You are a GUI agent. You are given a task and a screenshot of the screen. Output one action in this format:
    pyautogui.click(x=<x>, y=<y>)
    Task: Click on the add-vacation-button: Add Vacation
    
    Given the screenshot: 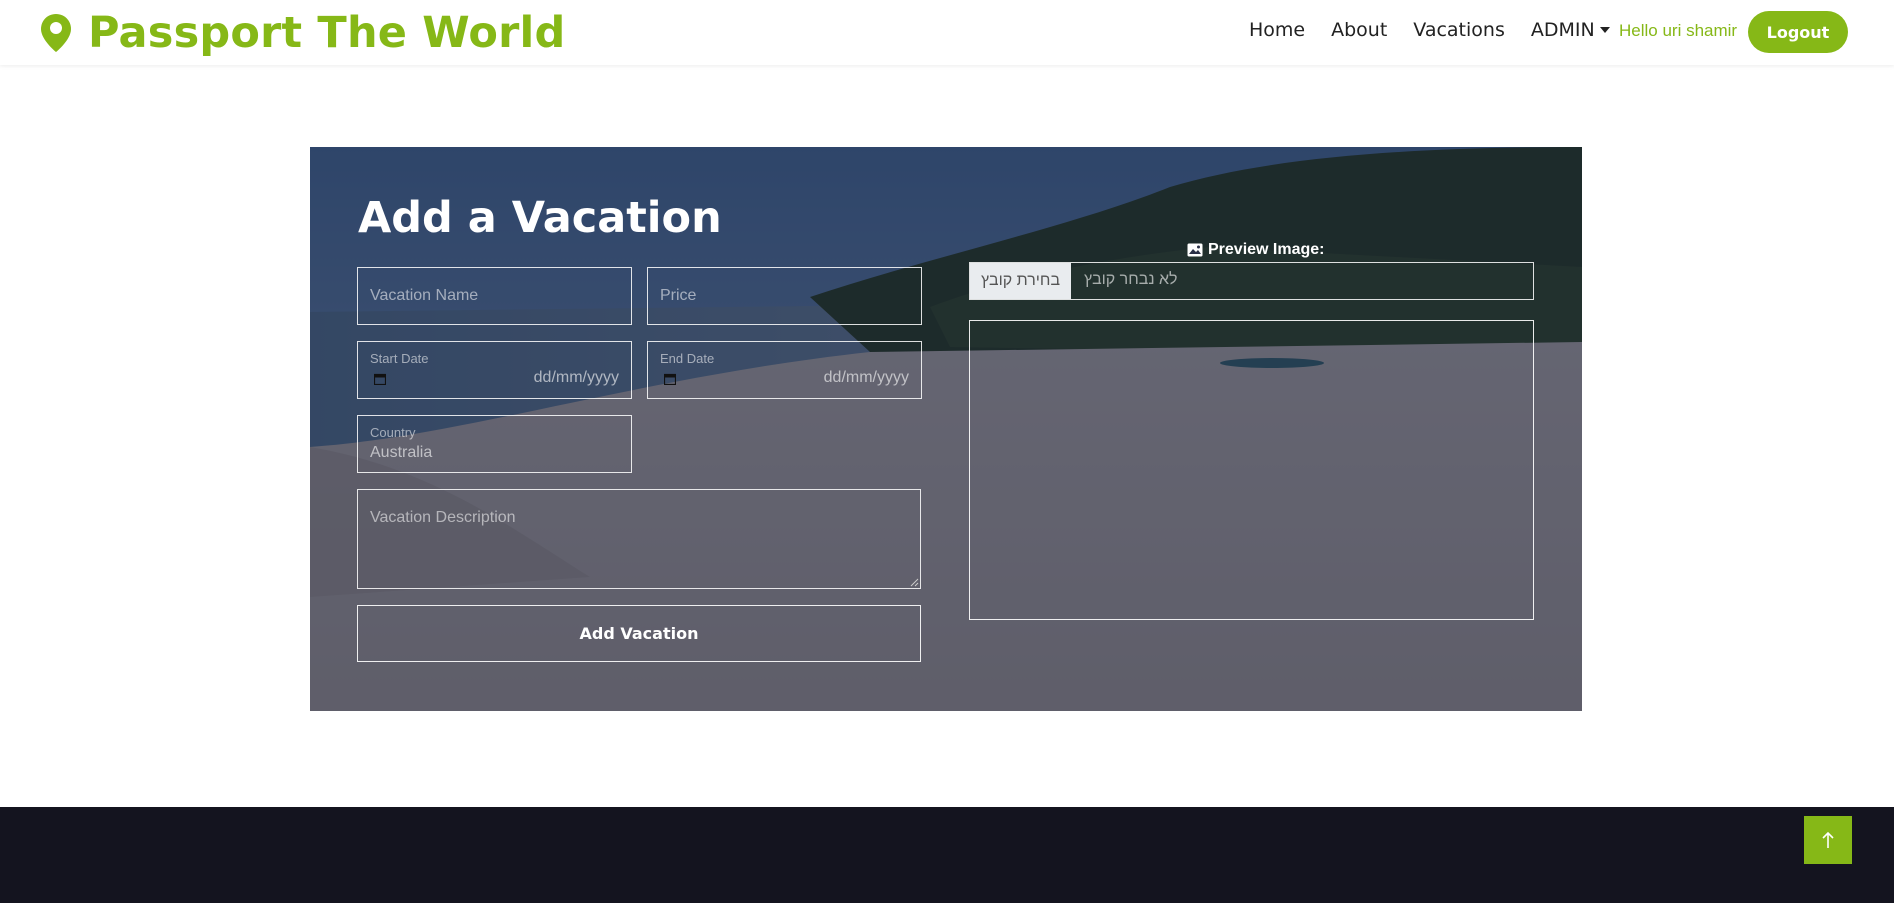 What is the action you would take?
    pyautogui.click(x=639, y=633)
    